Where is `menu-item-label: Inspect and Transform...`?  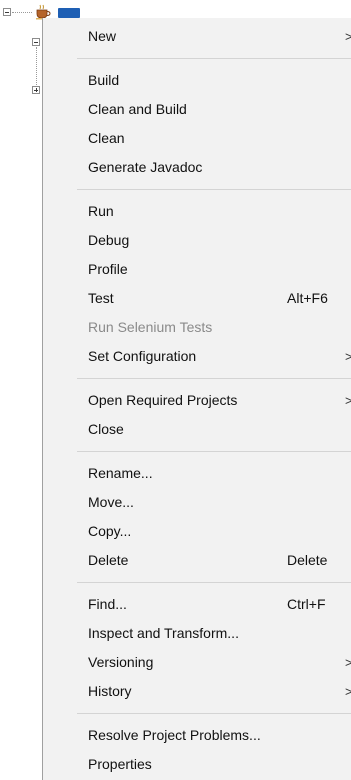
menu-item-label: Inspect and Transform... is located at coordinates (163, 633).